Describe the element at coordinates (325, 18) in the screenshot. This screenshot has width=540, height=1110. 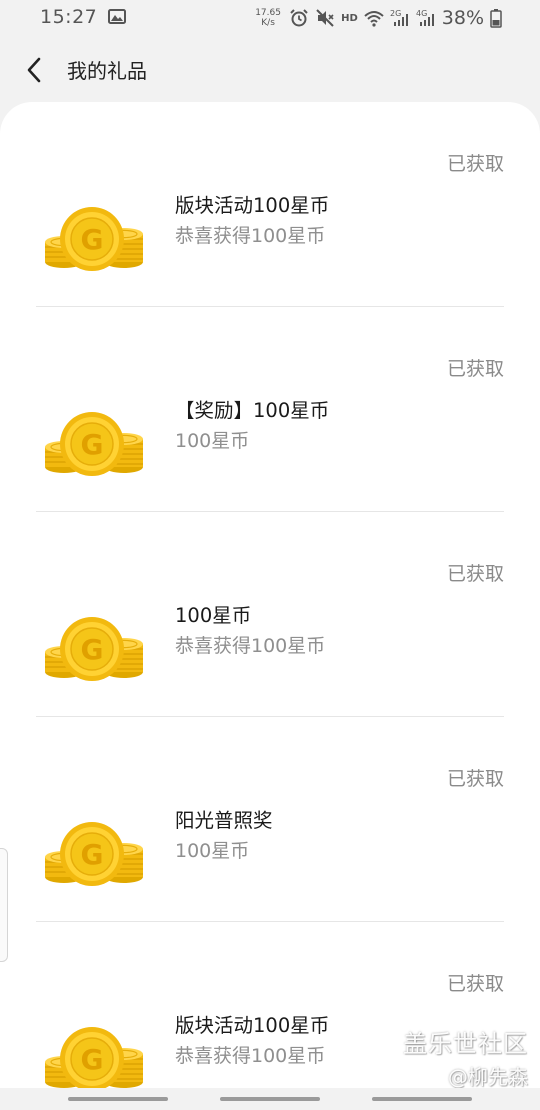
I see `mute-icon` at that location.